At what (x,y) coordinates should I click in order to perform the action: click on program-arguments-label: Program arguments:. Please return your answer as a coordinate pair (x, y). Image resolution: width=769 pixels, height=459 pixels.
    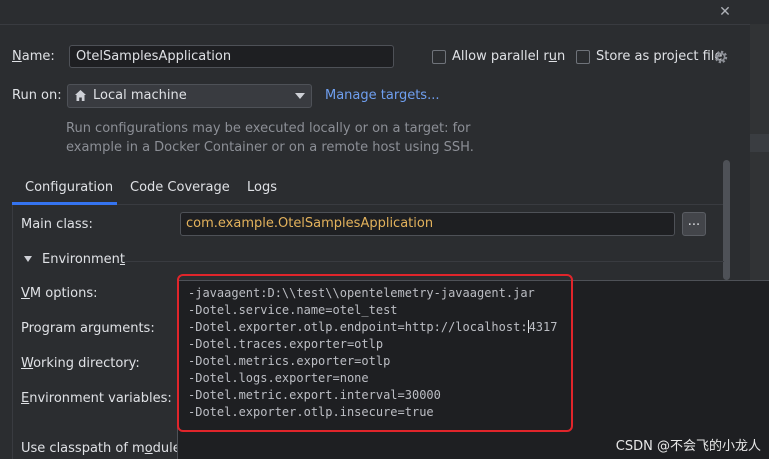
    Looking at the image, I should click on (88, 328).